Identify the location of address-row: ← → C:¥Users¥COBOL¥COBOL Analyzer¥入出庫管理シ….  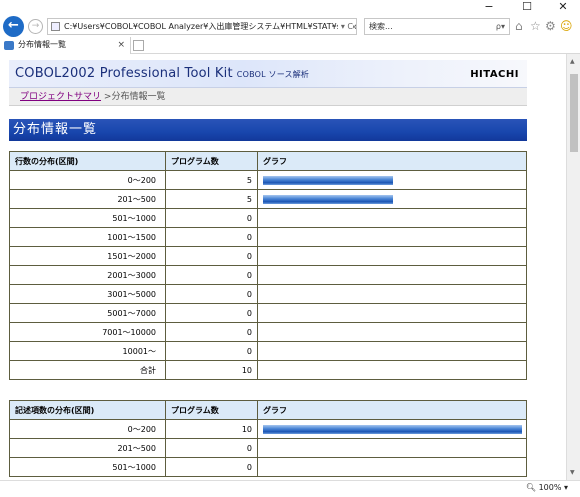
(290, 26).